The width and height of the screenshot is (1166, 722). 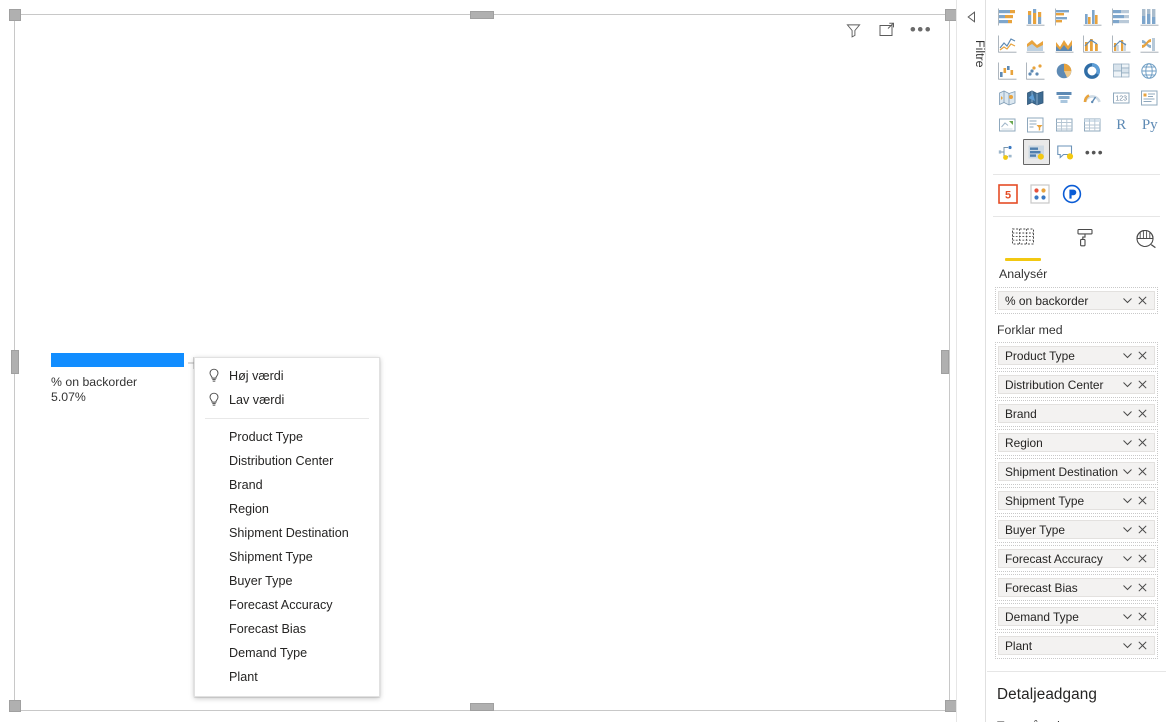 I want to click on hundred-percent-stacked-column-chart-icon, so click(x=1150, y=17).